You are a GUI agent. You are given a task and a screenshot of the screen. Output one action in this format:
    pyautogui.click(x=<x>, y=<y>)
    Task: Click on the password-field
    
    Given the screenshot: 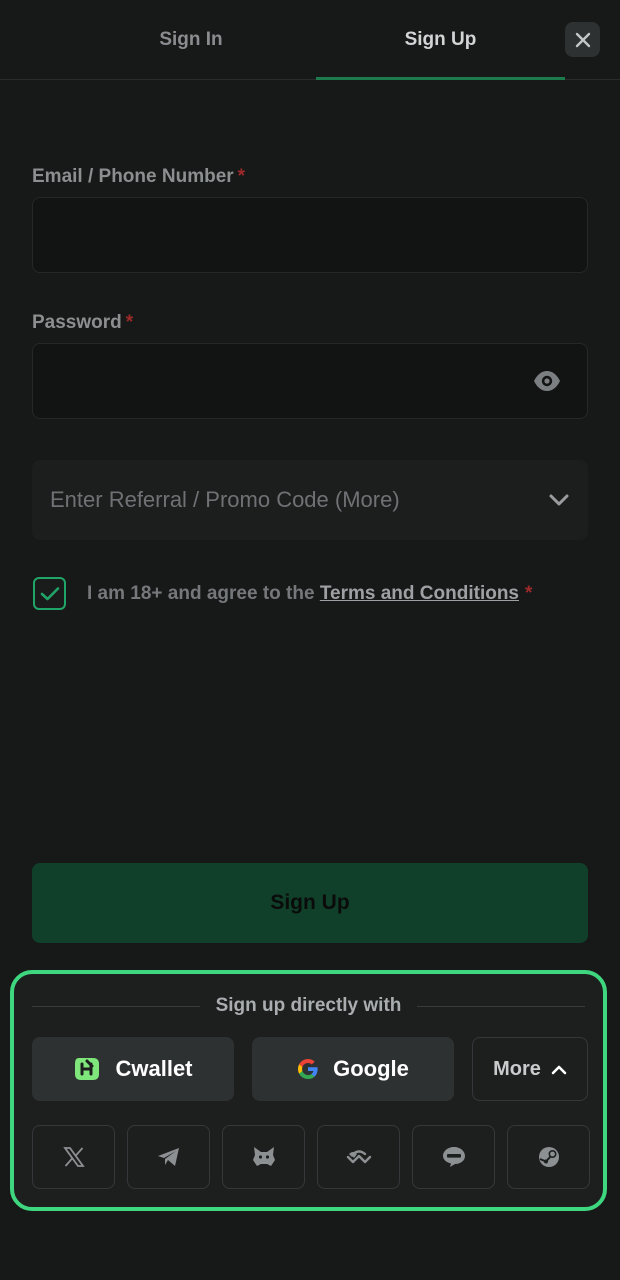 What is the action you would take?
    pyautogui.click(x=310, y=381)
    